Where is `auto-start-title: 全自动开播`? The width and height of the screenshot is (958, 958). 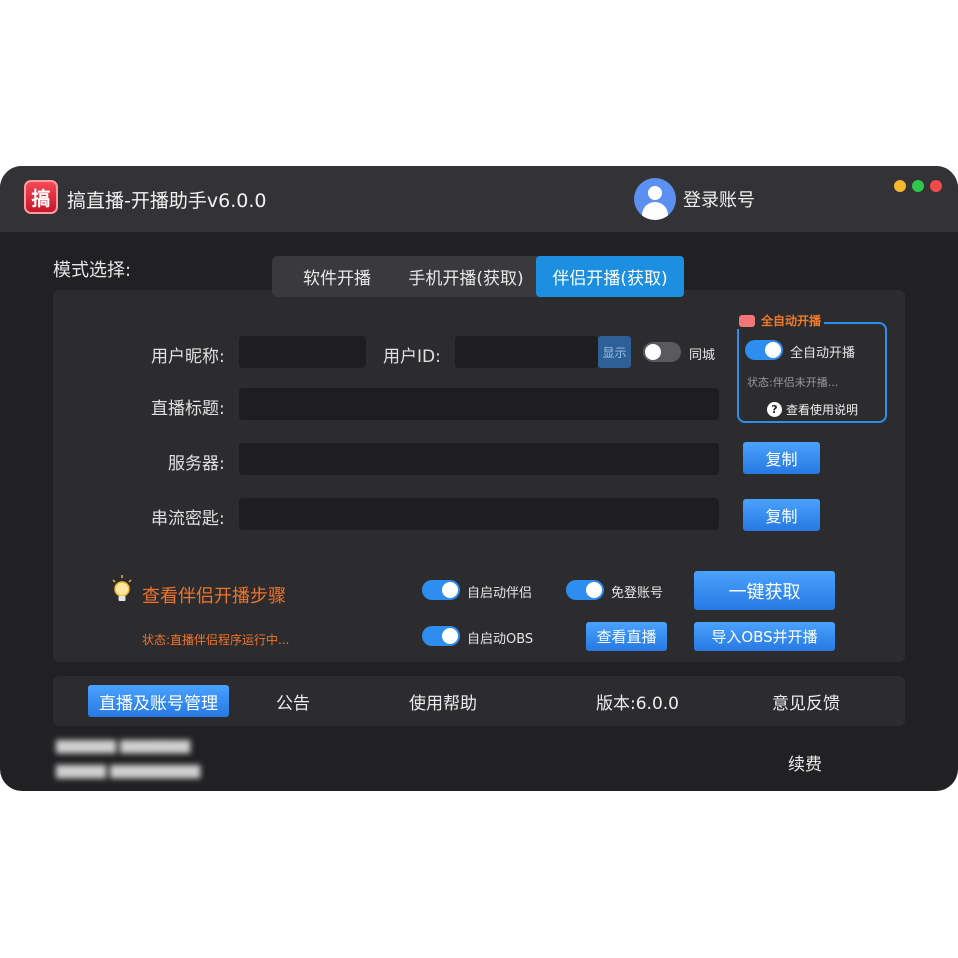 auto-start-title: 全自动开播 is located at coordinates (780, 320).